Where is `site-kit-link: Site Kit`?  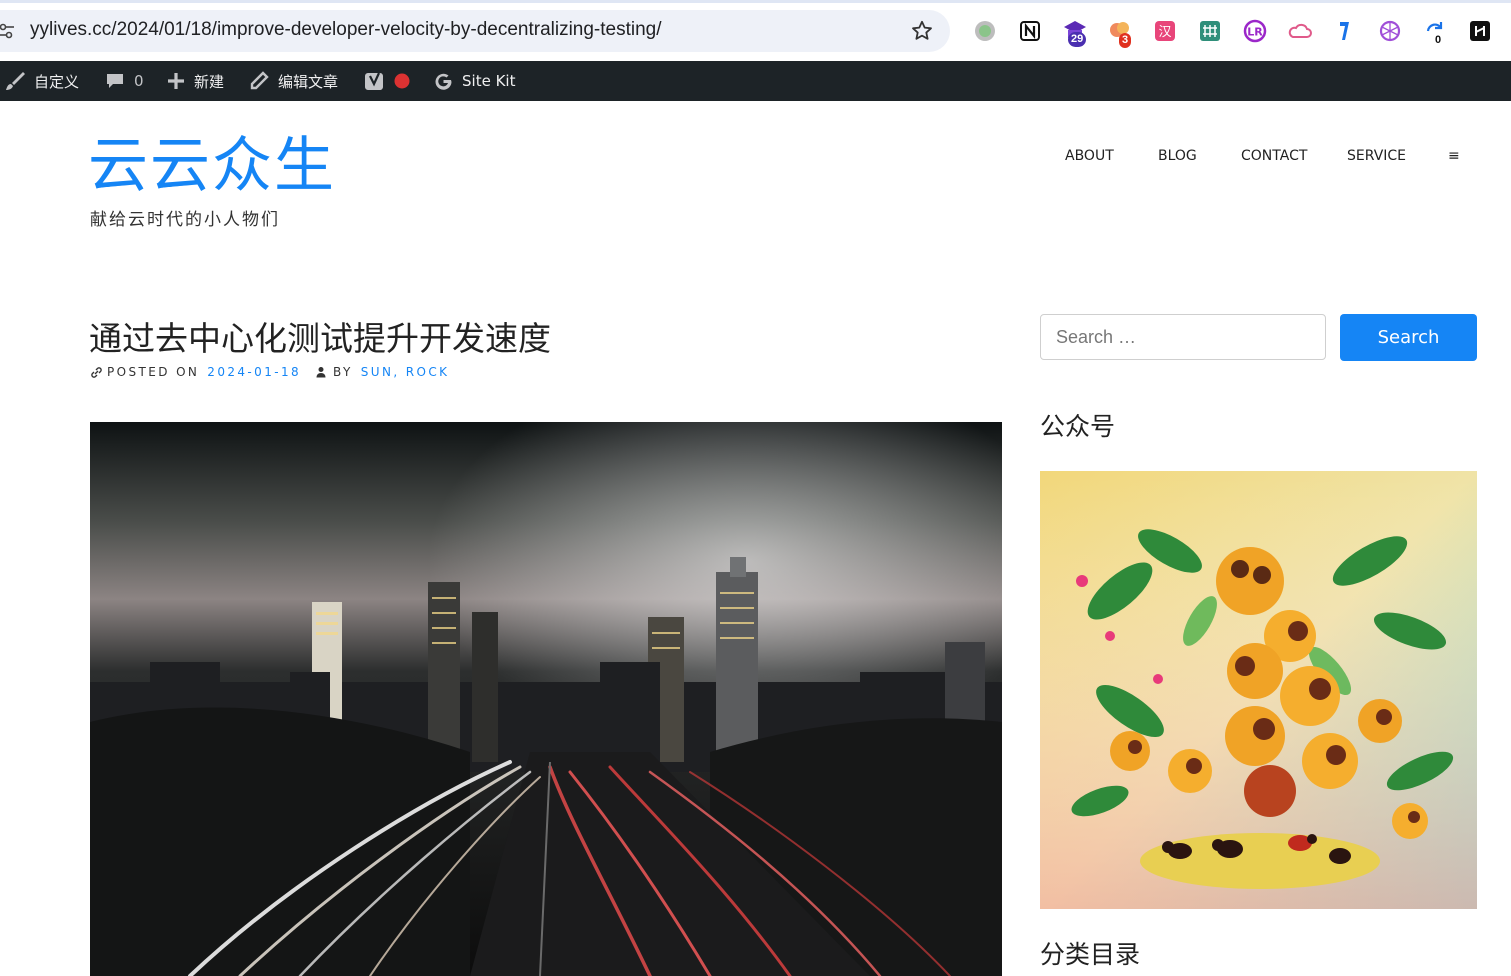
site-kit-link: Site Kit is located at coordinates (474, 81).